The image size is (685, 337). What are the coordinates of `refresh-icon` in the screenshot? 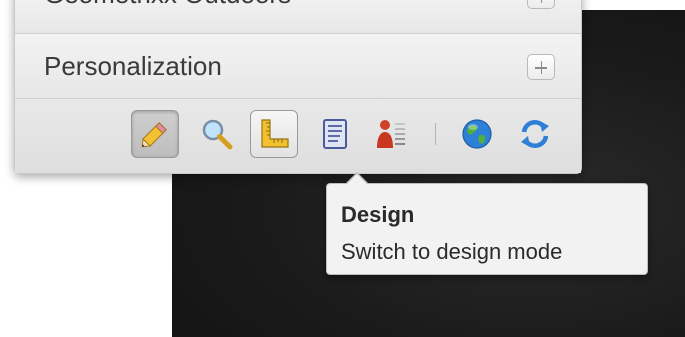 It's located at (535, 134).